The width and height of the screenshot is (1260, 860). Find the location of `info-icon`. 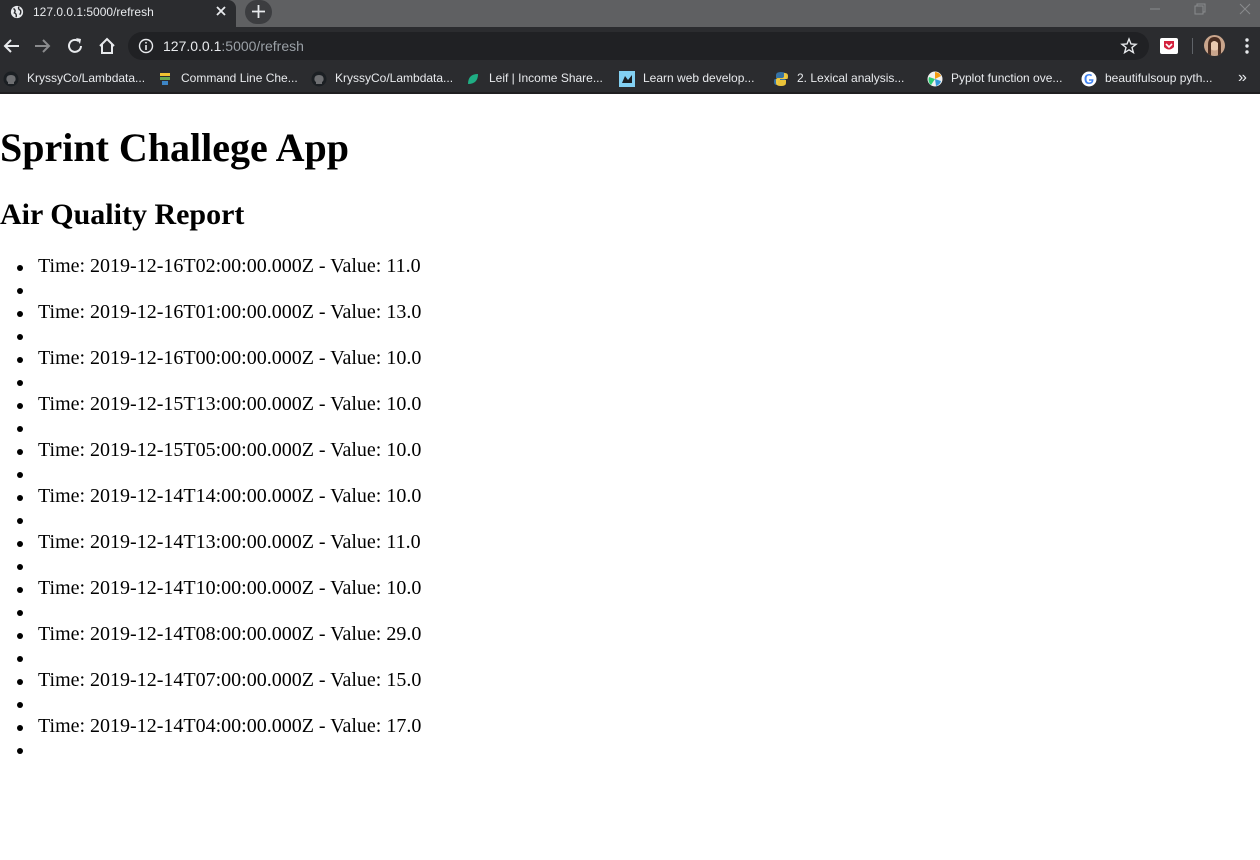

info-icon is located at coordinates (146, 46).